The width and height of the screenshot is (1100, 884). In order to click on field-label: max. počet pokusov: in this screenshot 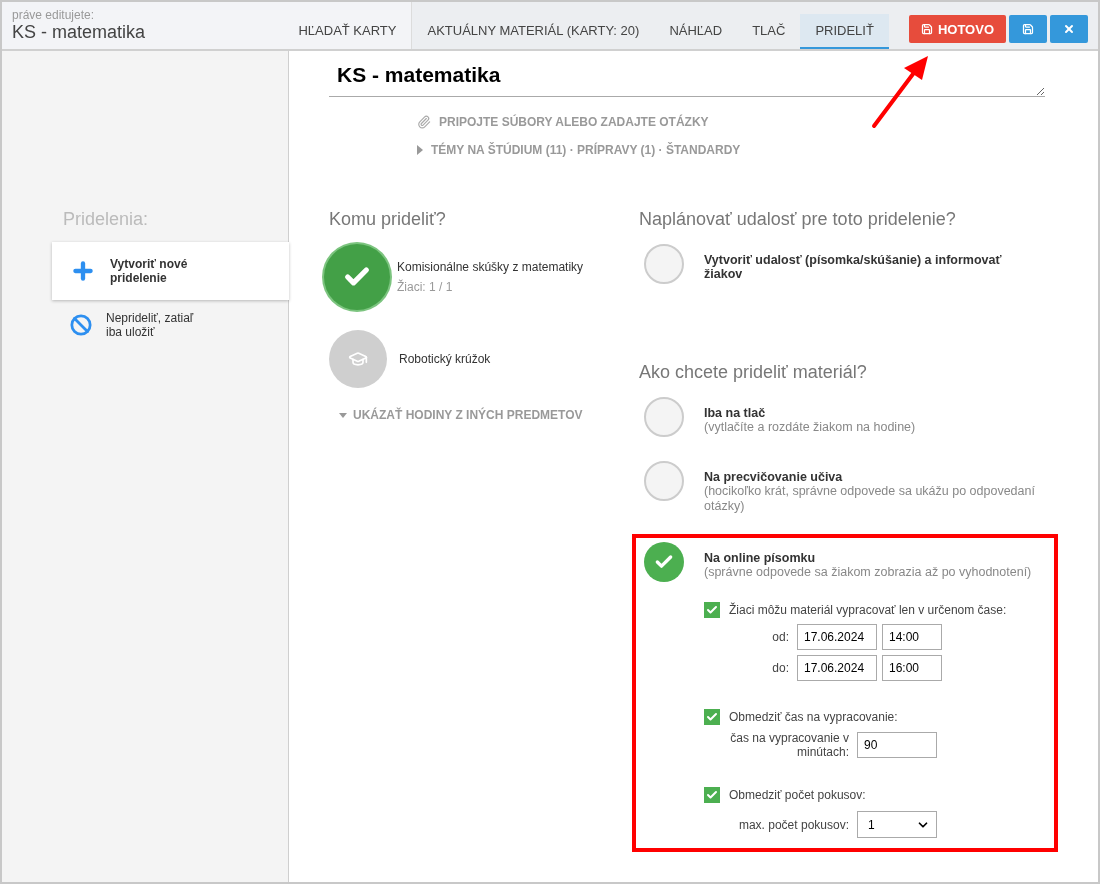, I will do `click(793, 824)`.